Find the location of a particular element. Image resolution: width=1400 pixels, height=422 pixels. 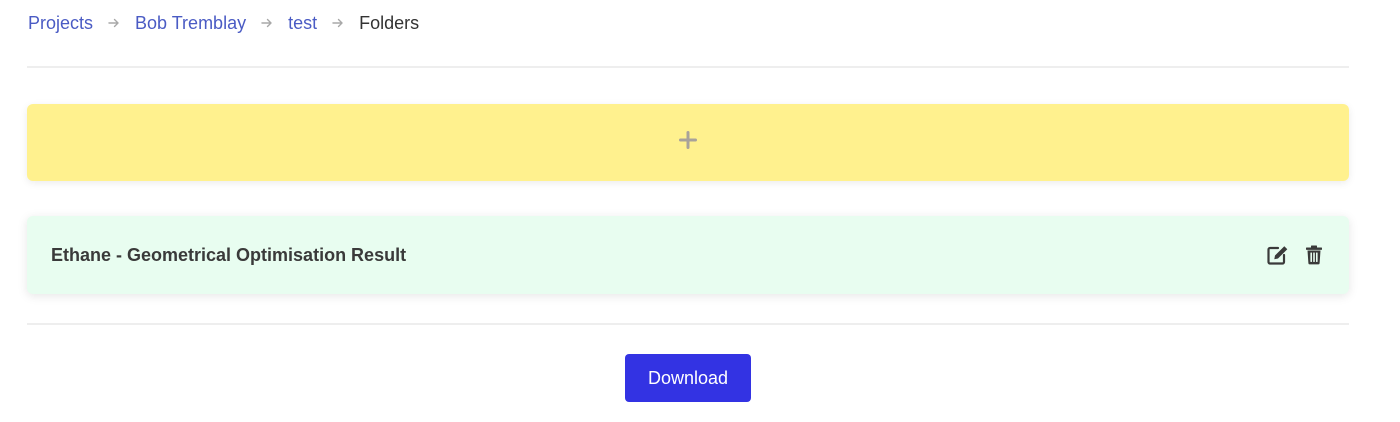

edit-icon is located at coordinates (1278, 255).